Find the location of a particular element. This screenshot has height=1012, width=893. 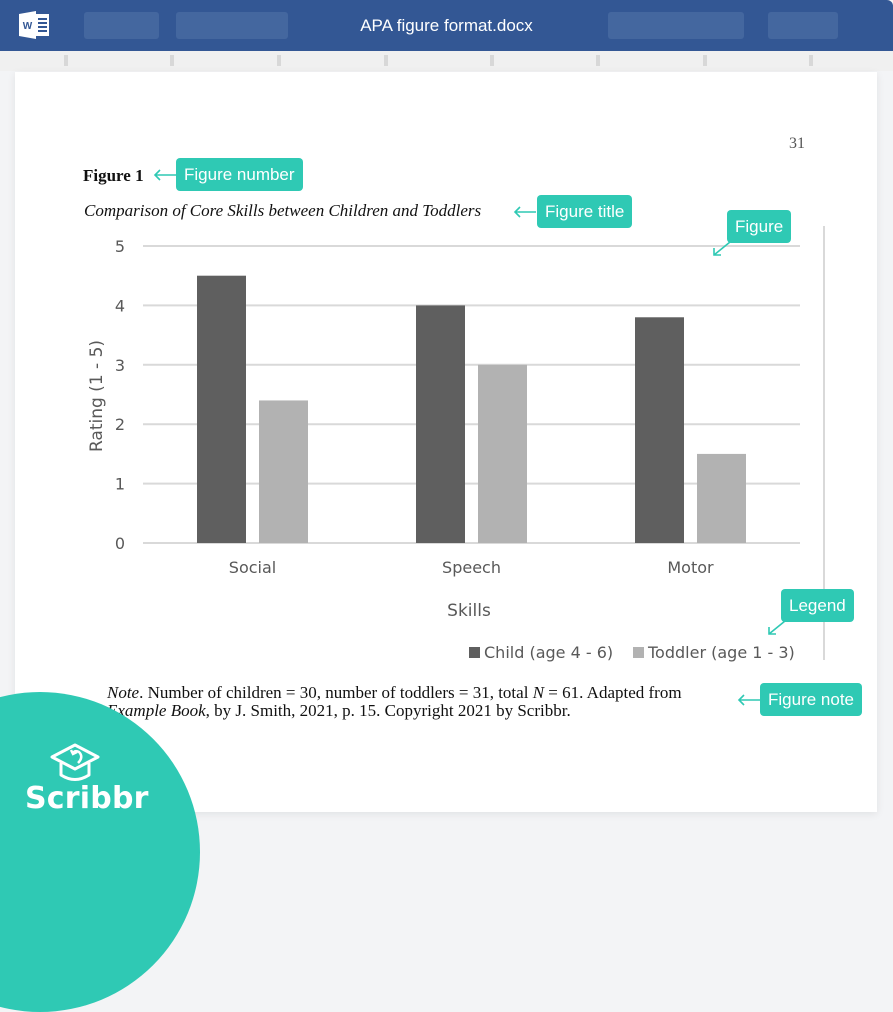

bar-speech-toddler is located at coordinates (502, 453).